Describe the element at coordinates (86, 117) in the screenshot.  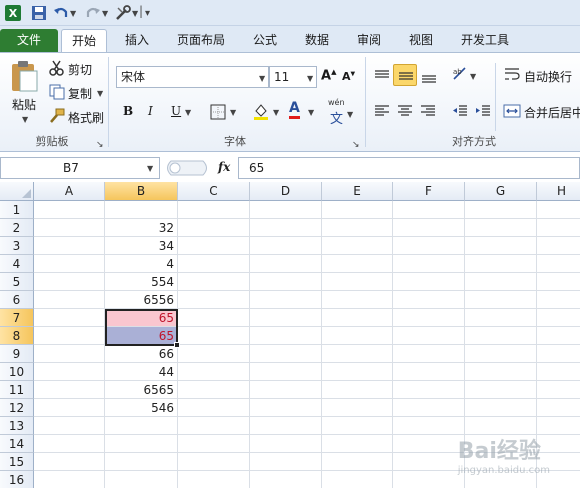
I see `format-painter-button: 格式刷` at that location.